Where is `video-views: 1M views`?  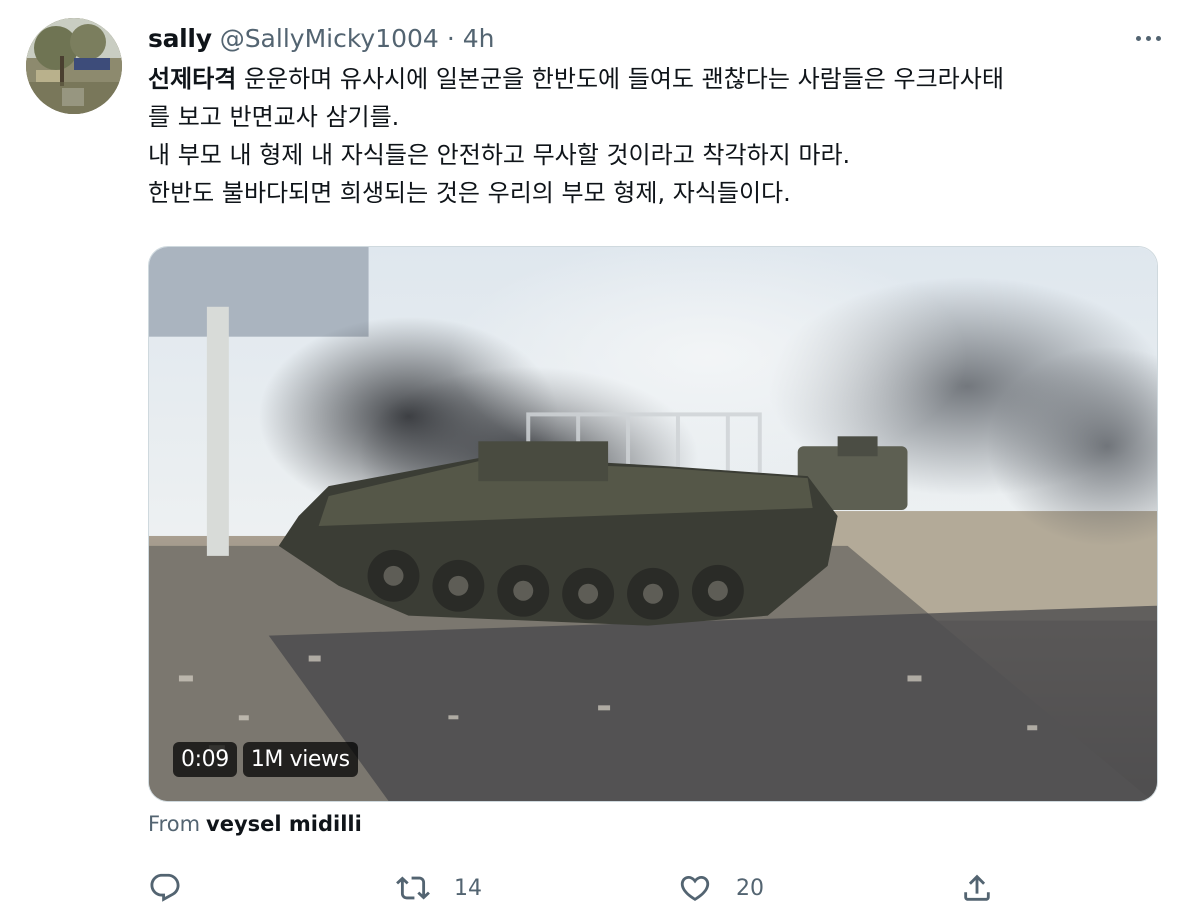 video-views: 1M views is located at coordinates (300, 759).